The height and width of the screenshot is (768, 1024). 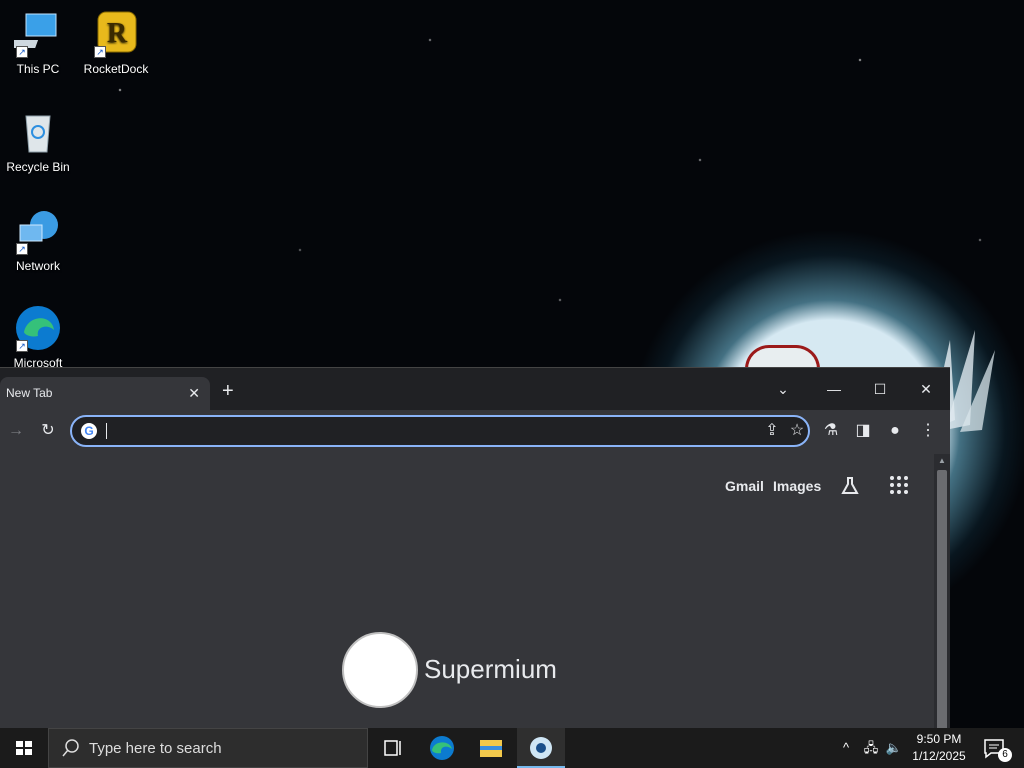 What do you see at coordinates (1005, 755) in the screenshot?
I see `notification-count-badge: 6` at bounding box center [1005, 755].